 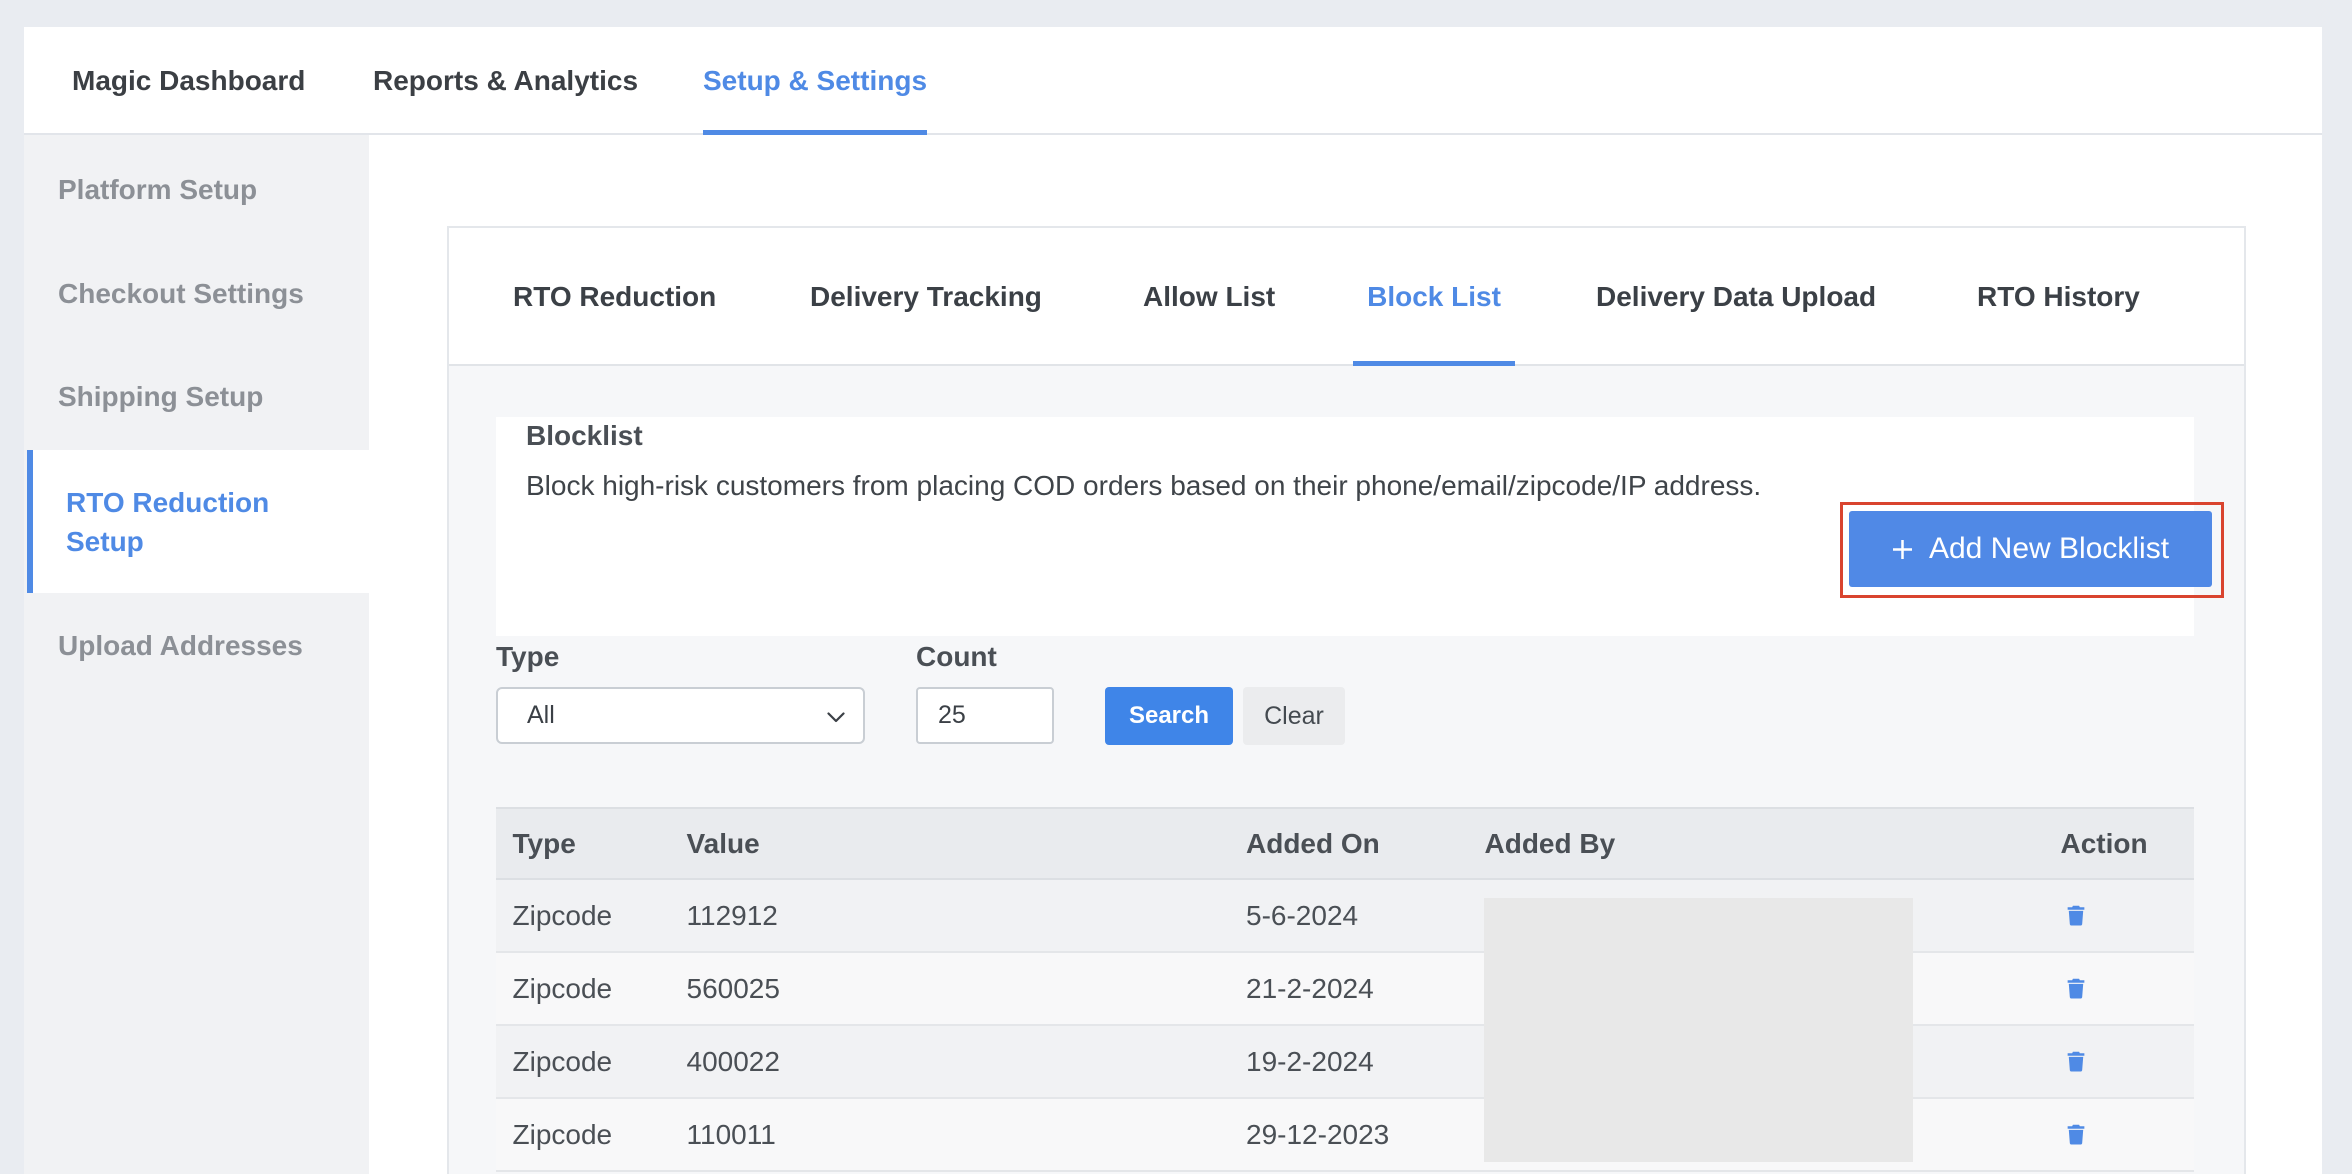 I want to click on column-header-added-by: Added By, so click(x=1550, y=843).